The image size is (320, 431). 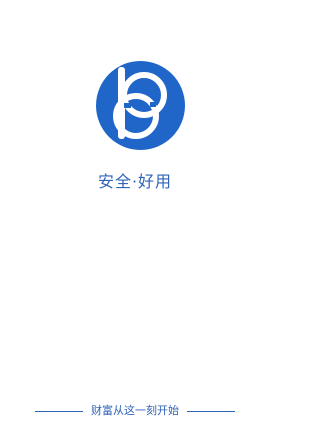 What do you see at coordinates (59, 411) in the screenshot?
I see `divider-left` at bounding box center [59, 411].